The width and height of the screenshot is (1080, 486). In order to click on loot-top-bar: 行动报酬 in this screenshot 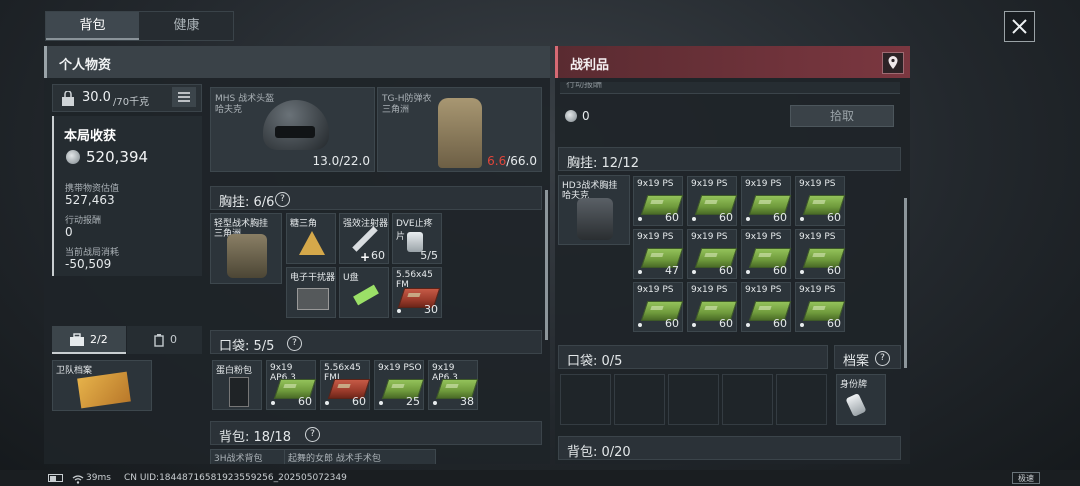, I will do `click(730, 88)`.